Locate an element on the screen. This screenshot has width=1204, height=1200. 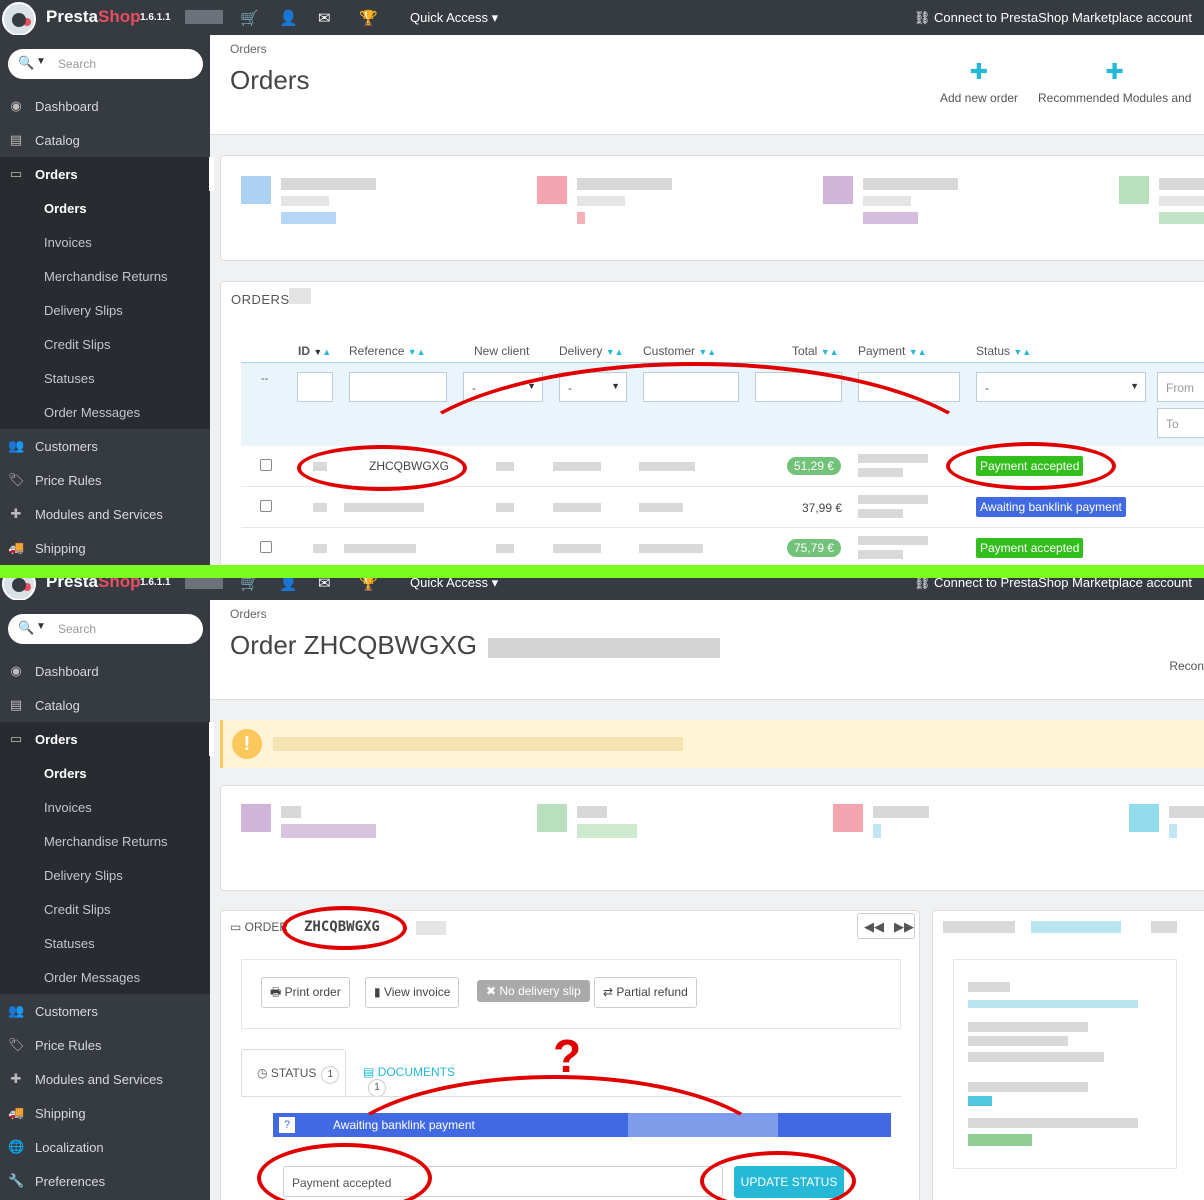
blurred-reference is located at coordinates (380, 548).